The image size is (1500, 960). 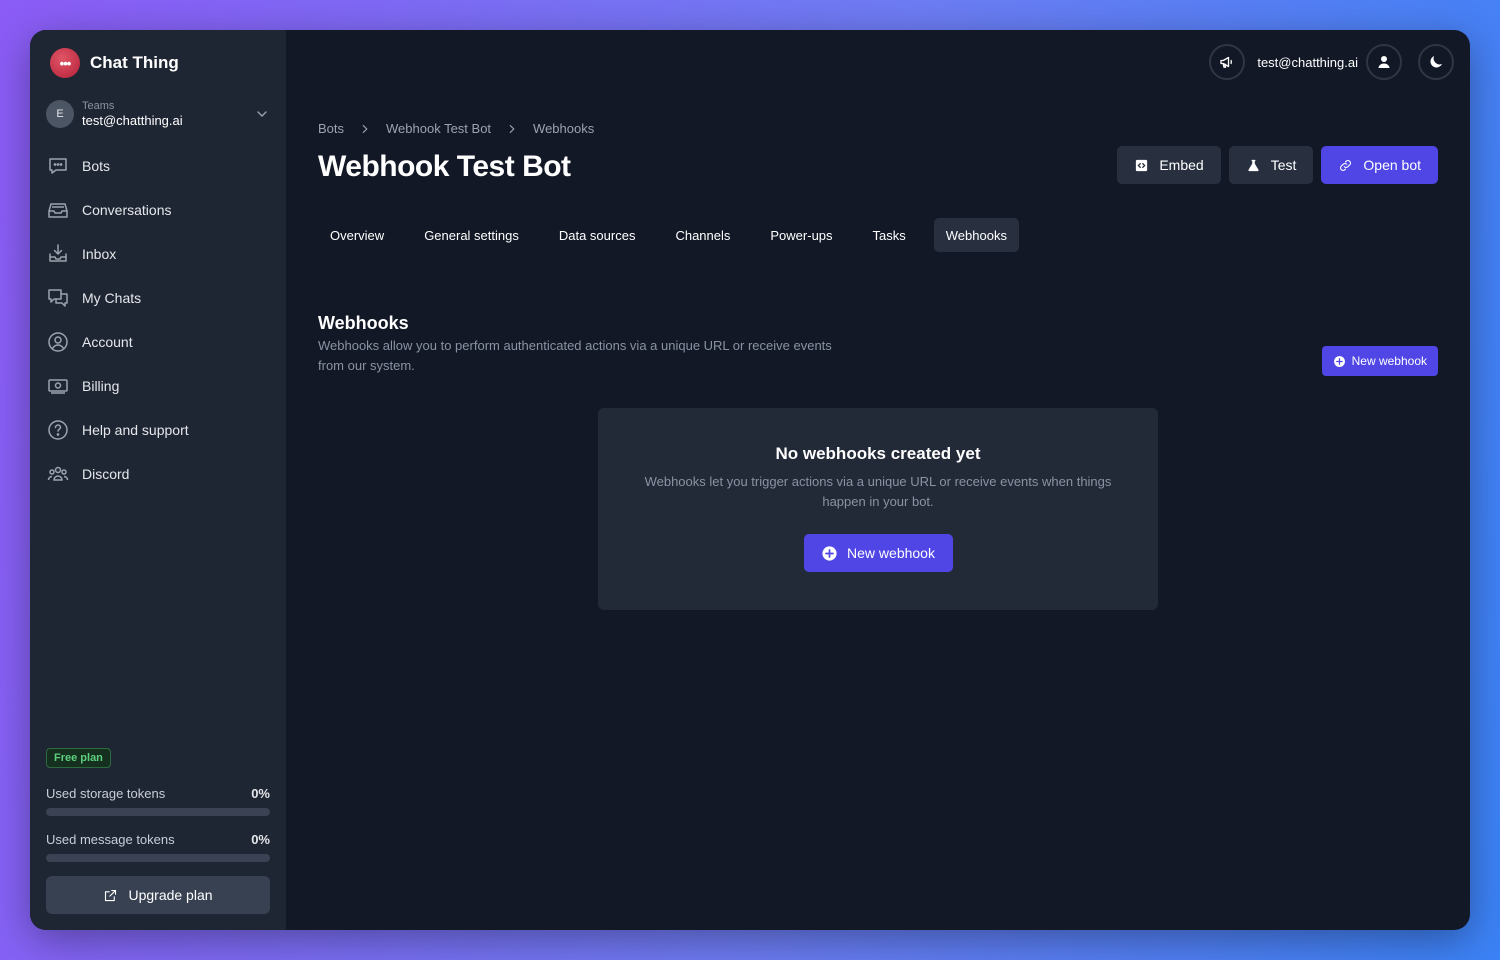 What do you see at coordinates (58, 386) in the screenshot?
I see `banknote-icon` at bounding box center [58, 386].